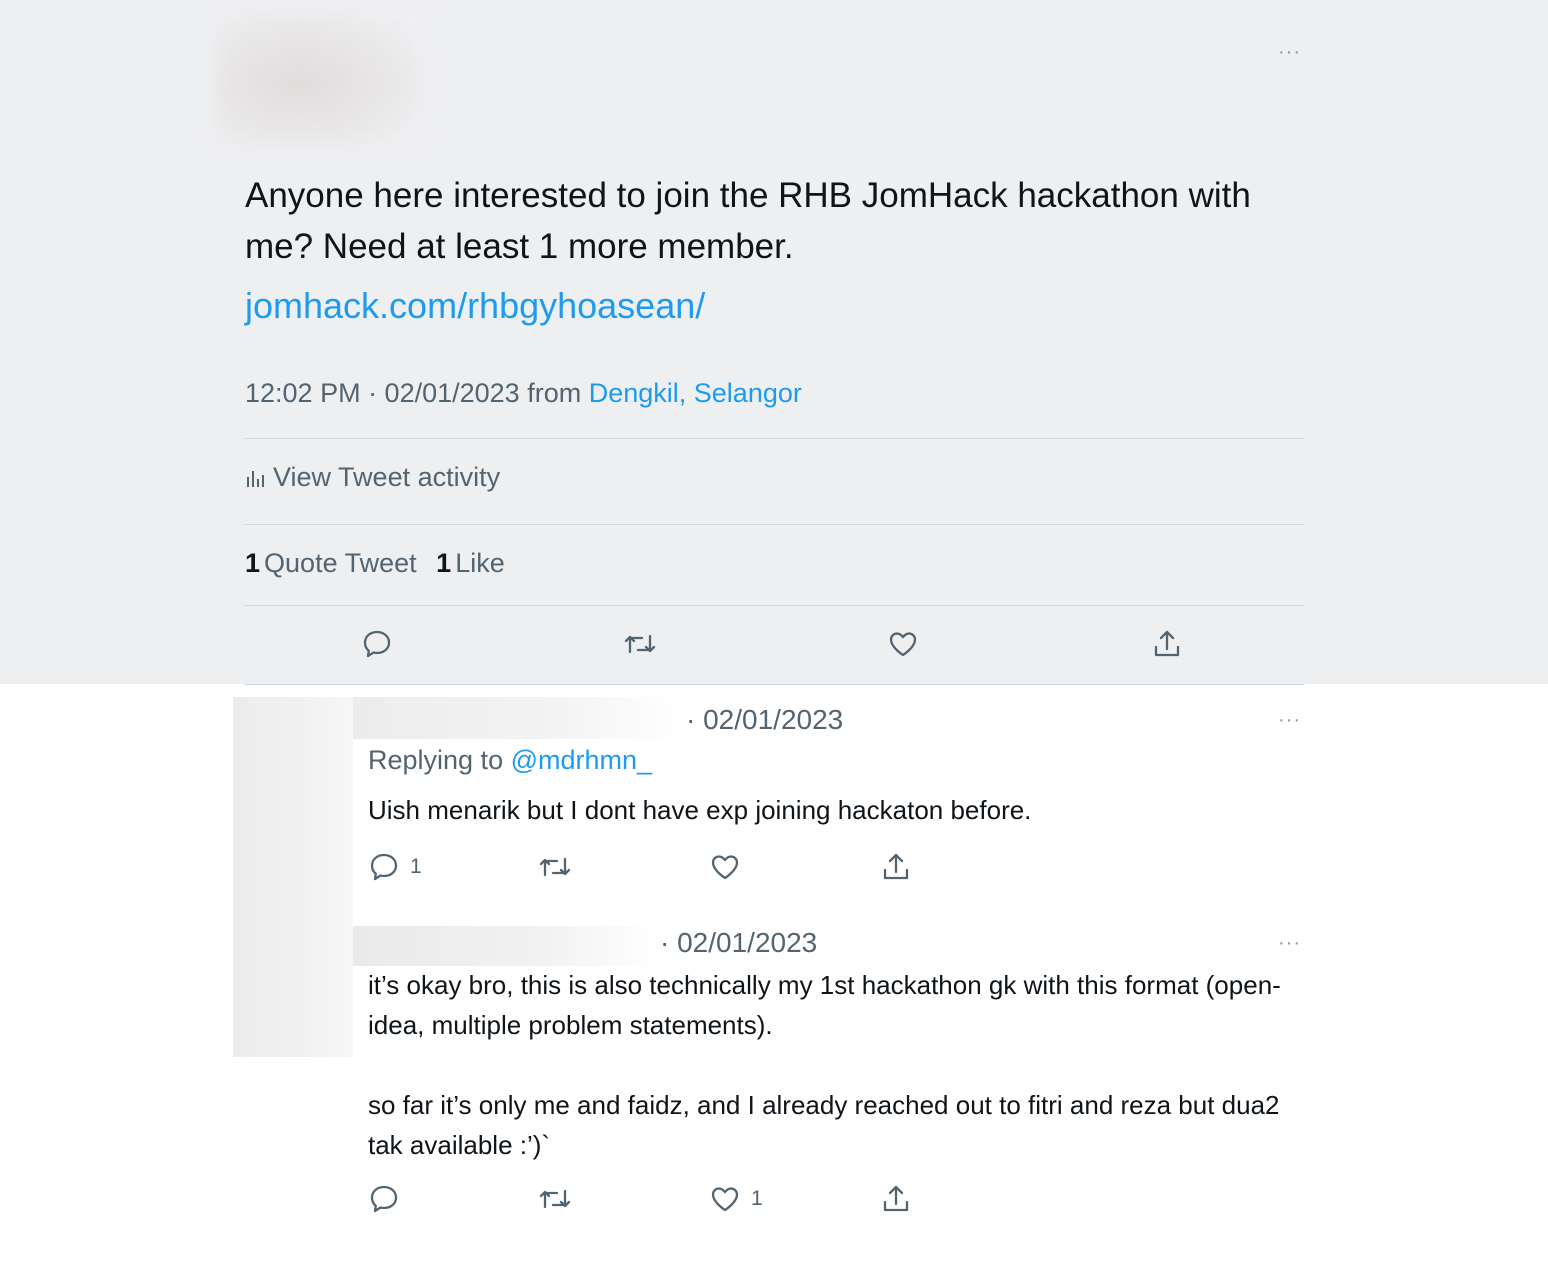 The image size is (1548, 1264). I want to click on tweet-link: jomhack.com/rhbgyhoasean/, so click(475, 306).